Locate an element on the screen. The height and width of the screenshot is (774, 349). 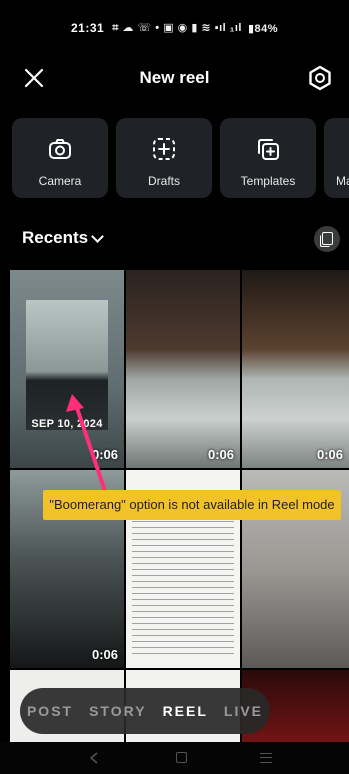
mode-selector: POST STORY REEL LIVE is located at coordinates (145, 711).